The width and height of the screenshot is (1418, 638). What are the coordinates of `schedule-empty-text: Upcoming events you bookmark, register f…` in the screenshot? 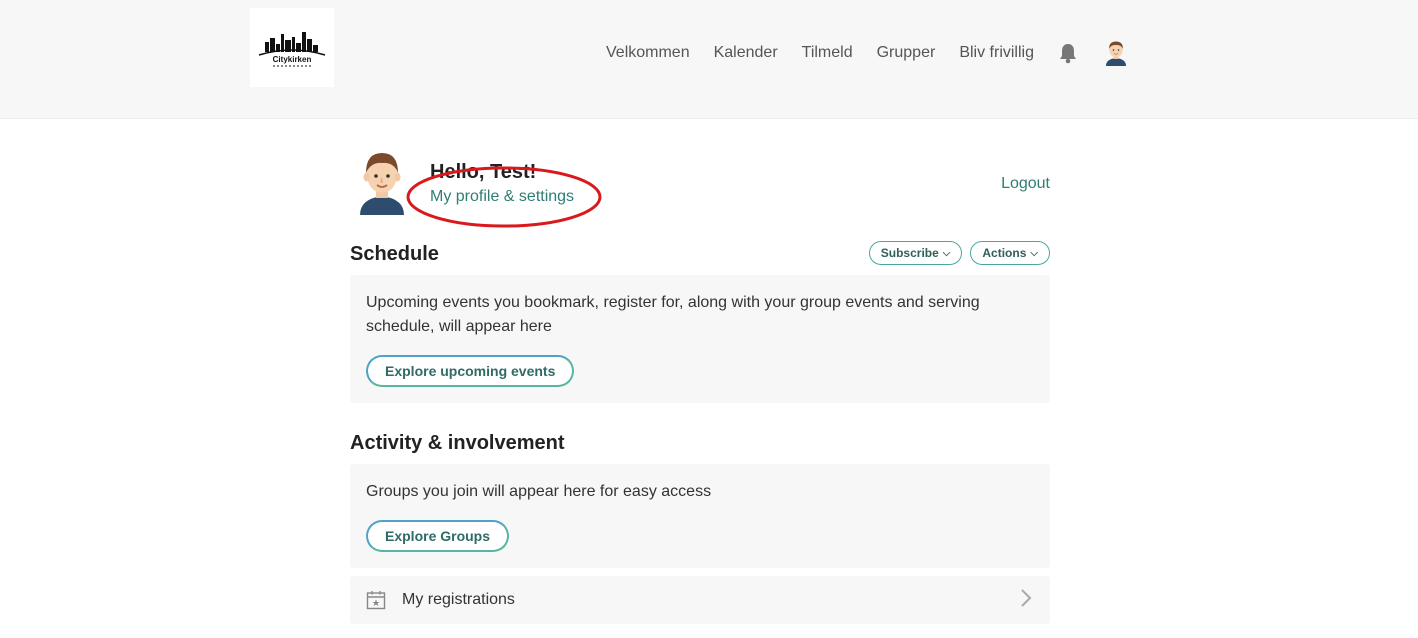 It's located at (673, 314).